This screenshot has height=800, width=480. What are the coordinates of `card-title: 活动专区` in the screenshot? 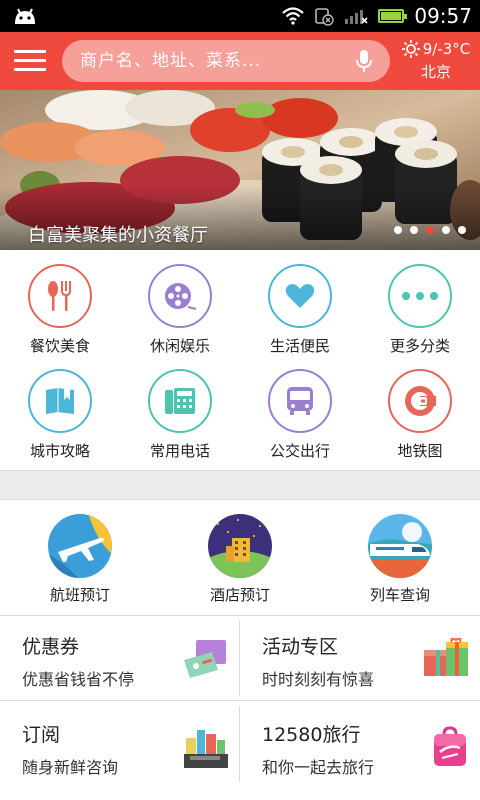 It's located at (300, 647).